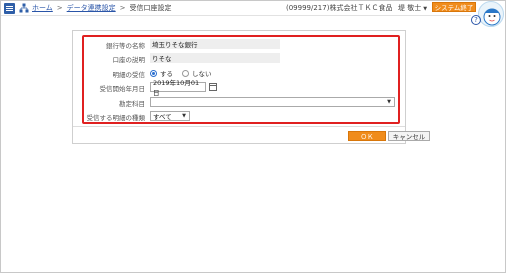 The height and width of the screenshot is (273, 506). What do you see at coordinates (150, 8) in the screenshot?
I see `breadcrumb-current: 受信口座設定` at bounding box center [150, 8].